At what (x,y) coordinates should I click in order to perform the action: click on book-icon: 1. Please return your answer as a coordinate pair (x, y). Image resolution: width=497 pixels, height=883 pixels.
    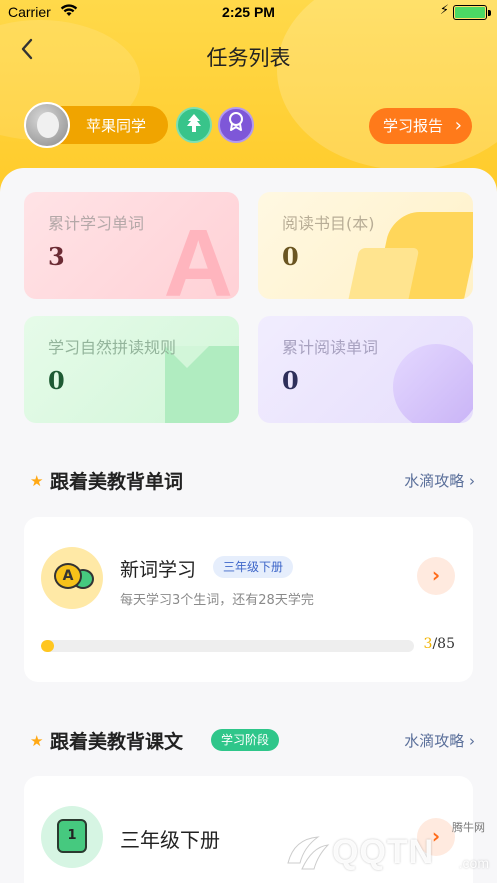
    Looking at the image, I should click on (72, 837).